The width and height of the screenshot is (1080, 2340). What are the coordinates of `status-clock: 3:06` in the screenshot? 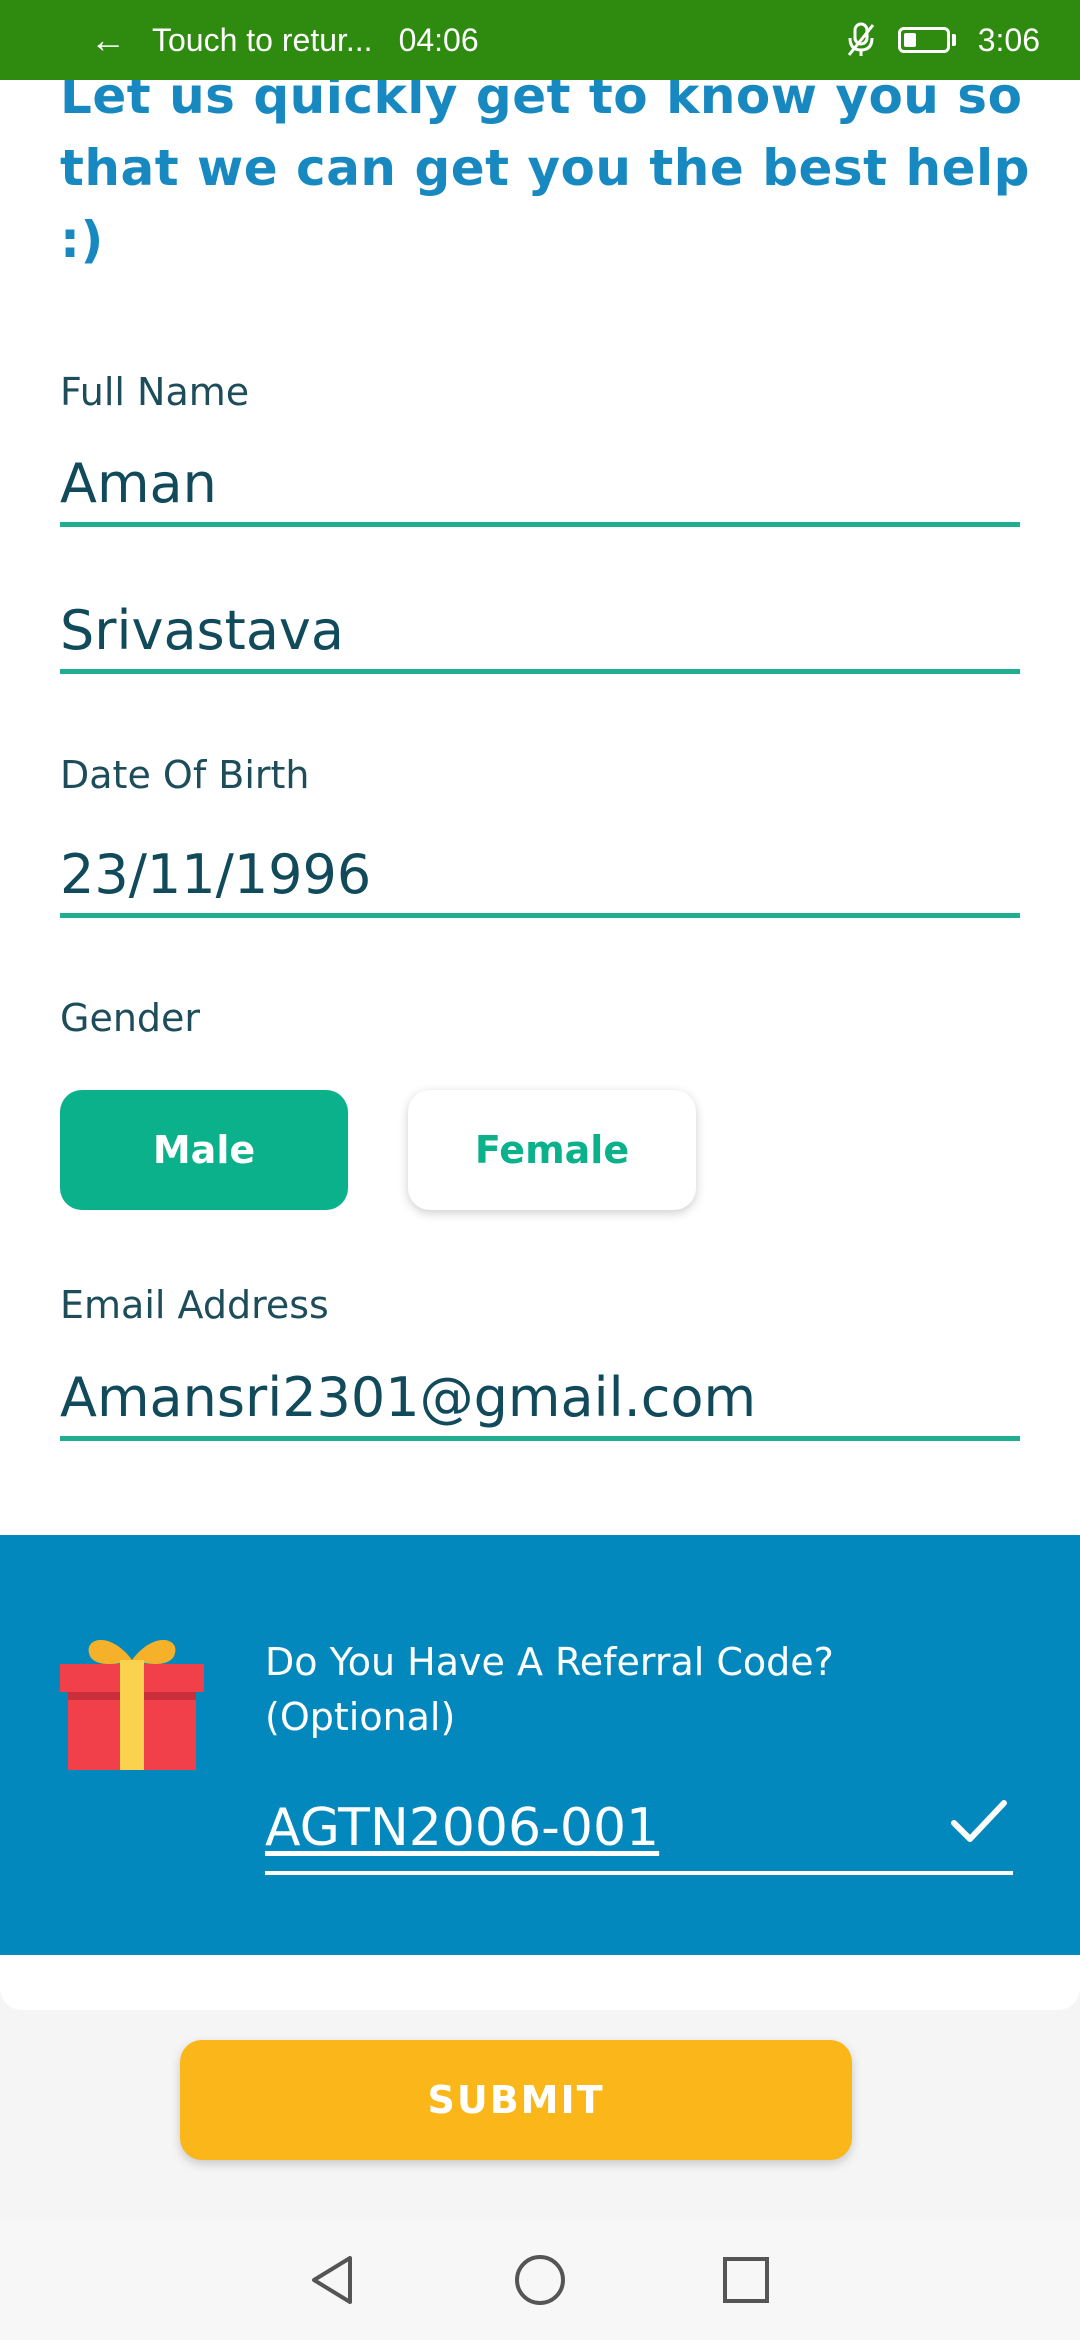 It's located at (1008, 39).